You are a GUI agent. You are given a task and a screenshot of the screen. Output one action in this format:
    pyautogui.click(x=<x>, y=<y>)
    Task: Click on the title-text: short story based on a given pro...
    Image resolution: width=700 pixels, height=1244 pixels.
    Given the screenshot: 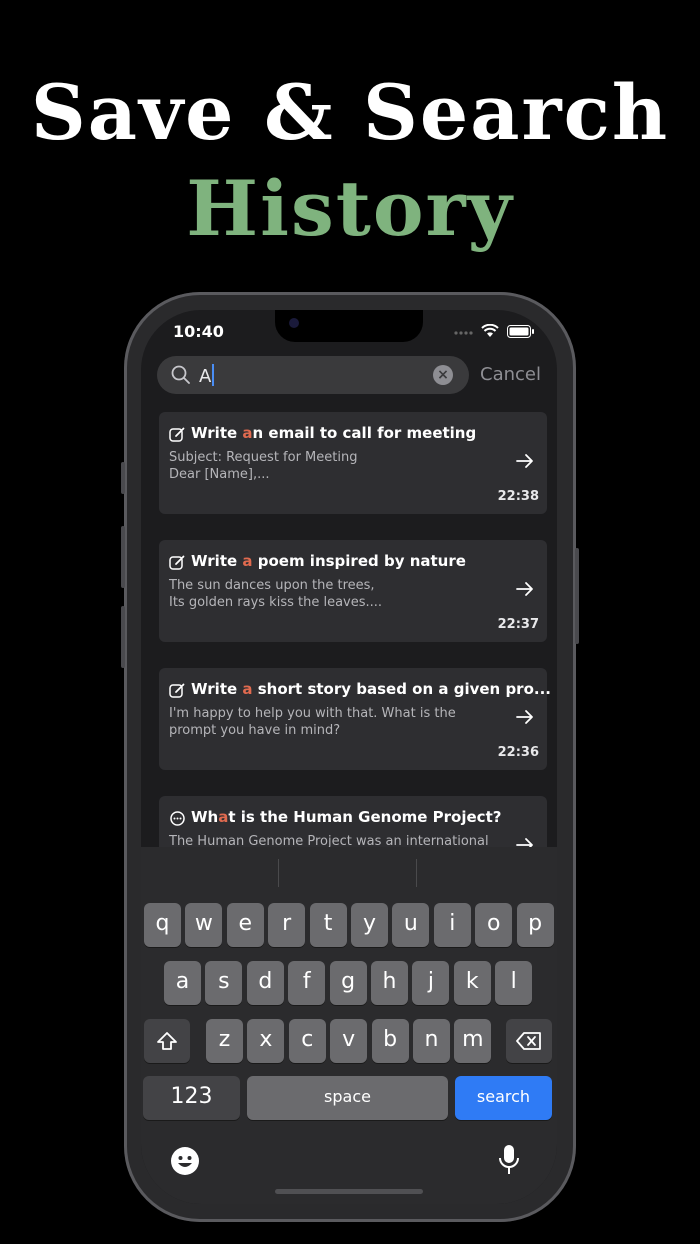 What is the action you would take?
    pyautogui.click(x=401, y=689)
    